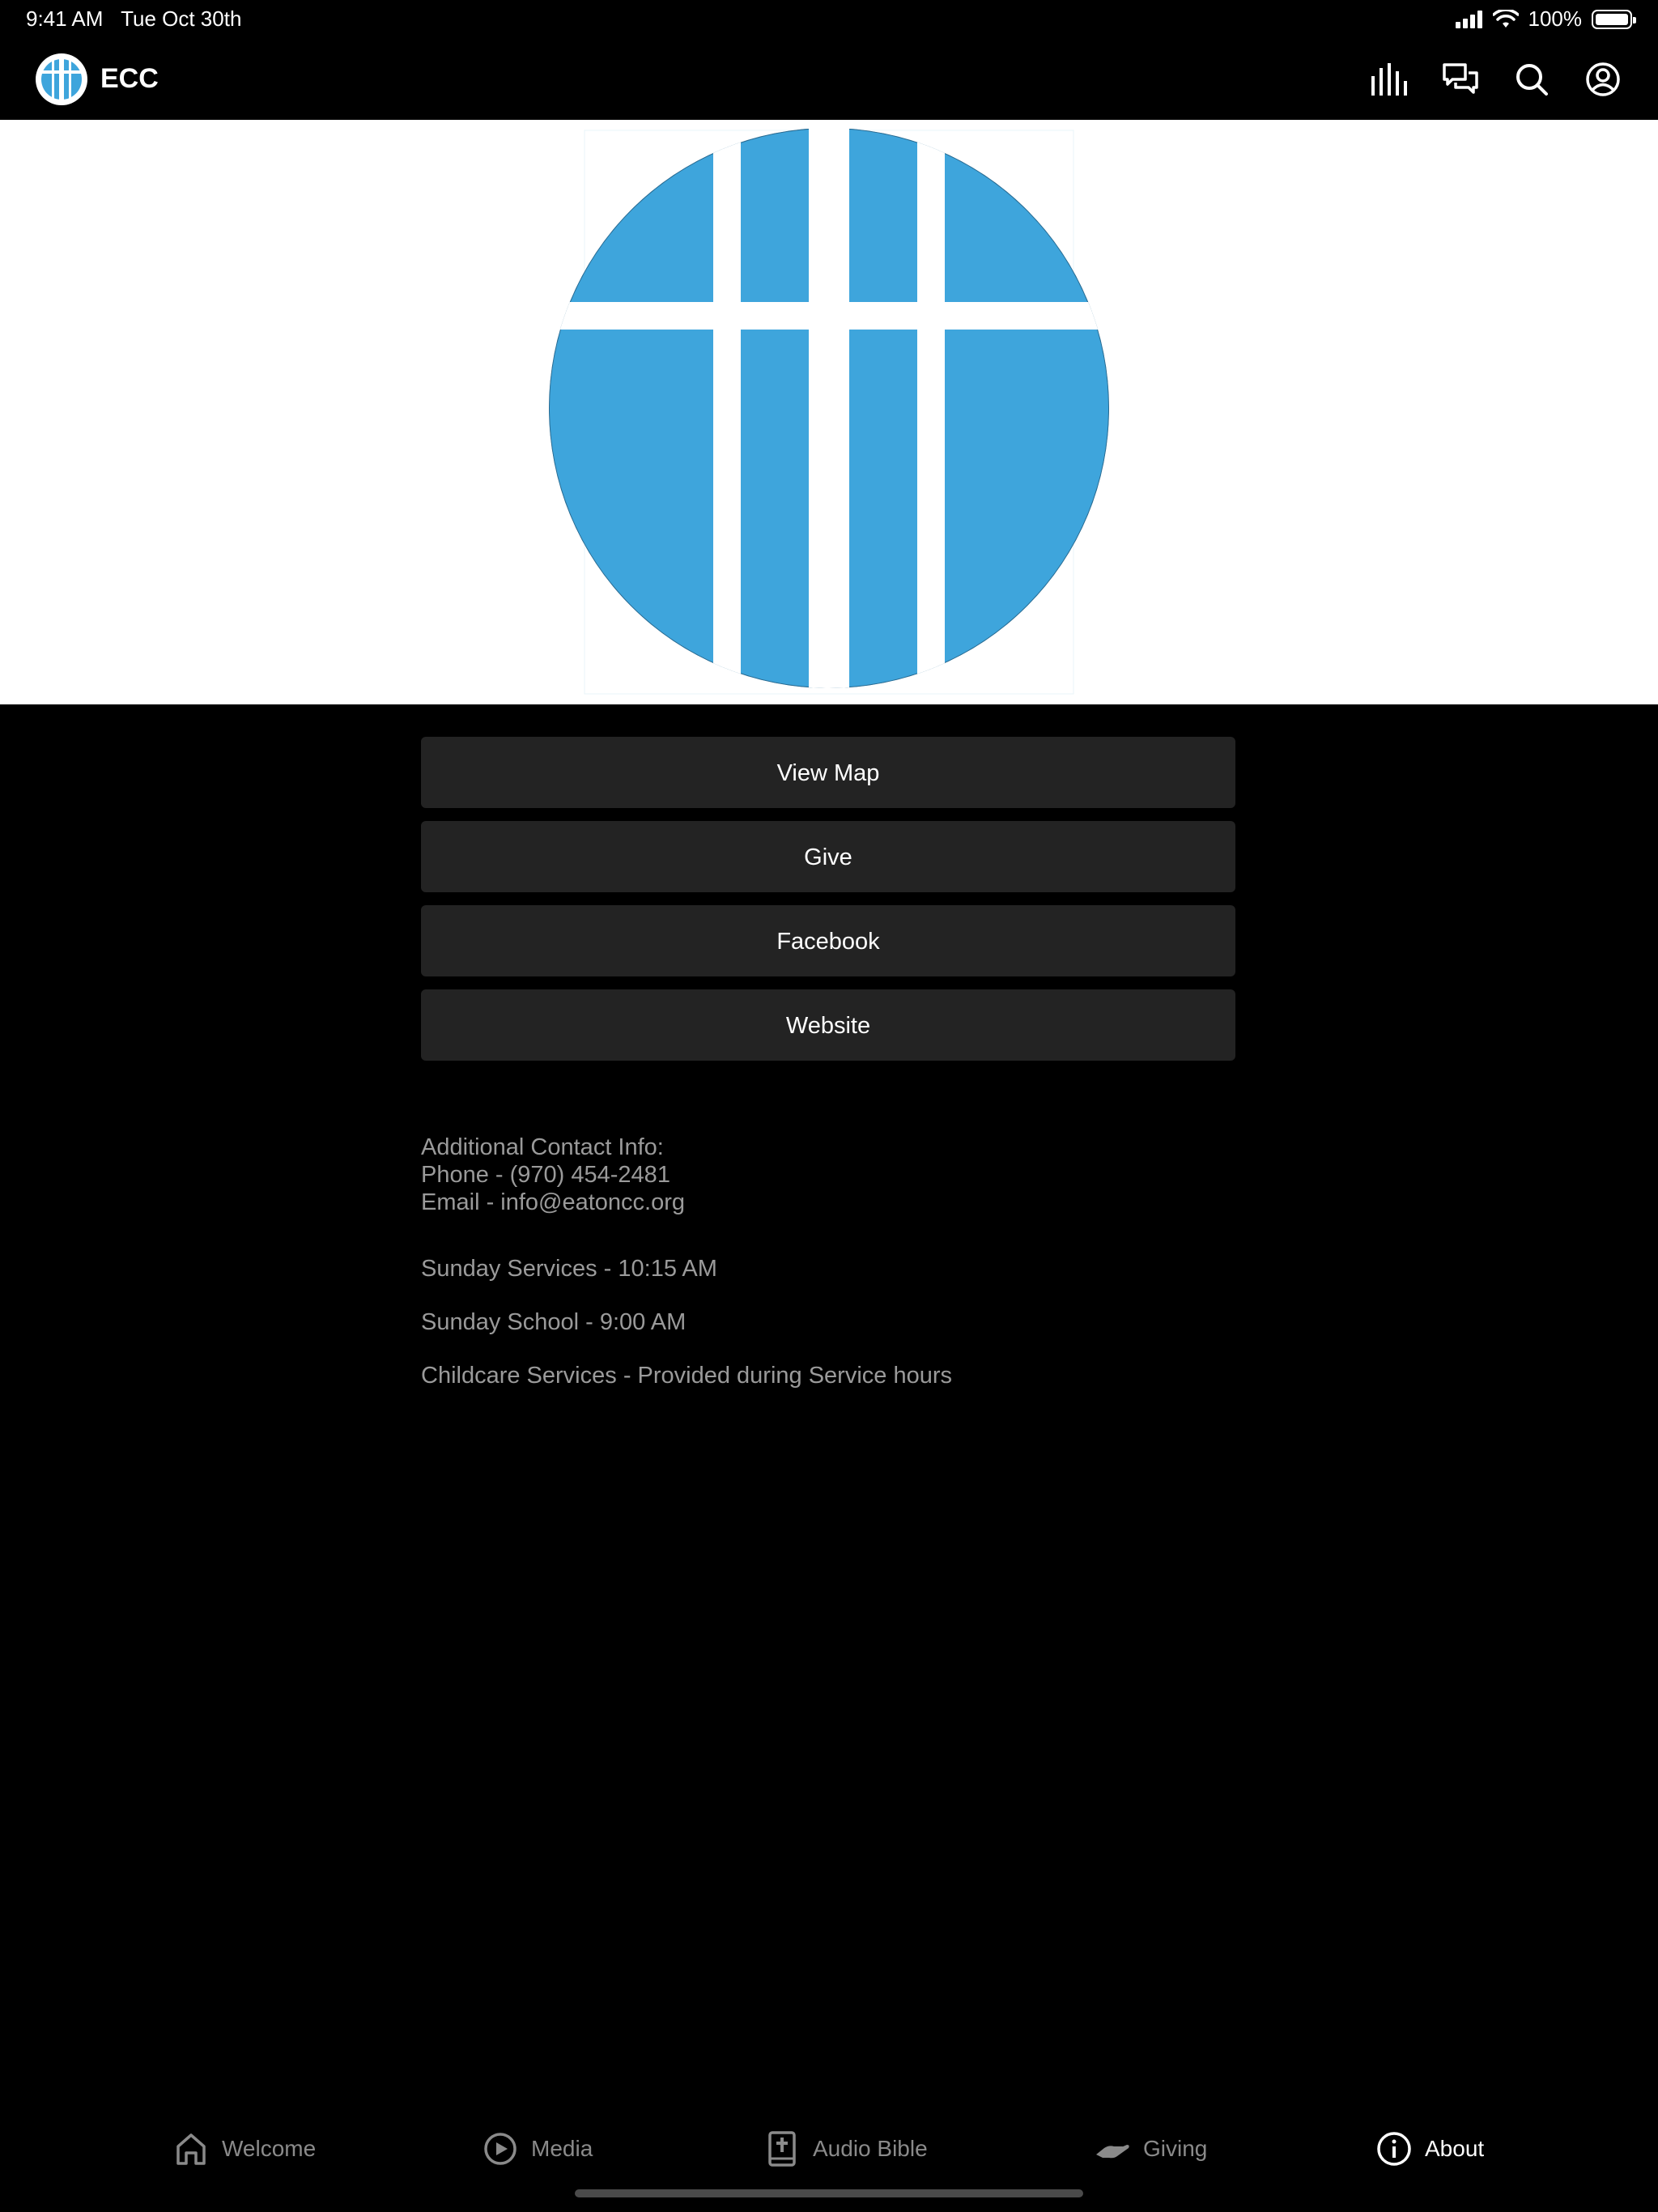 The height and width of the screenshot is (2212, 1658). What do you see at coordinates (1505, 19) in the screenshot?
I see `wifi-icon` at bounding box center [1505, 19].